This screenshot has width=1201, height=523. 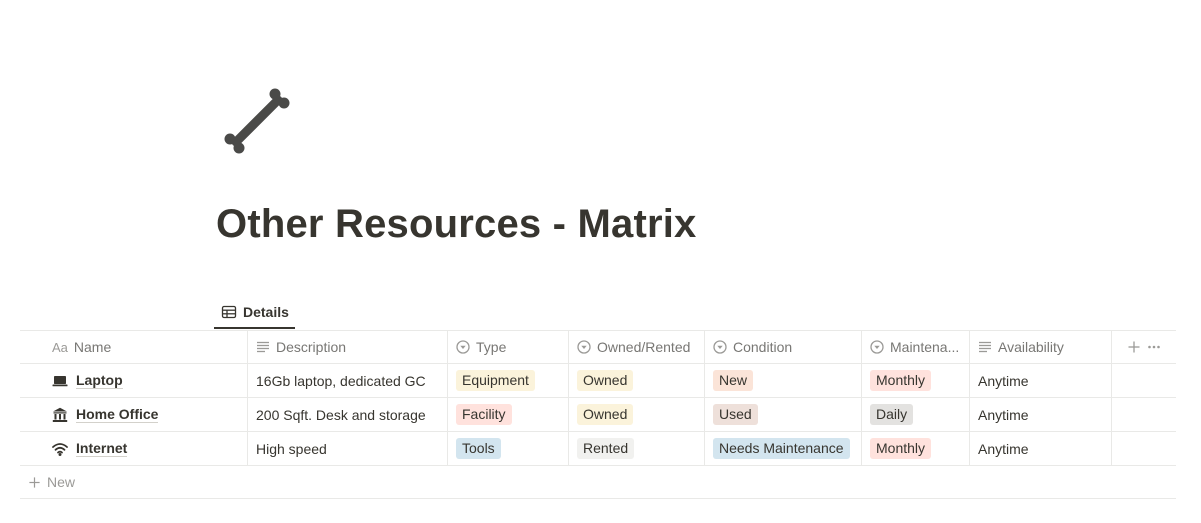 What do you see at coordinates (348, 448) in the screenshot?
I see `description-cell: High speed` at bounding box center [348, 448].